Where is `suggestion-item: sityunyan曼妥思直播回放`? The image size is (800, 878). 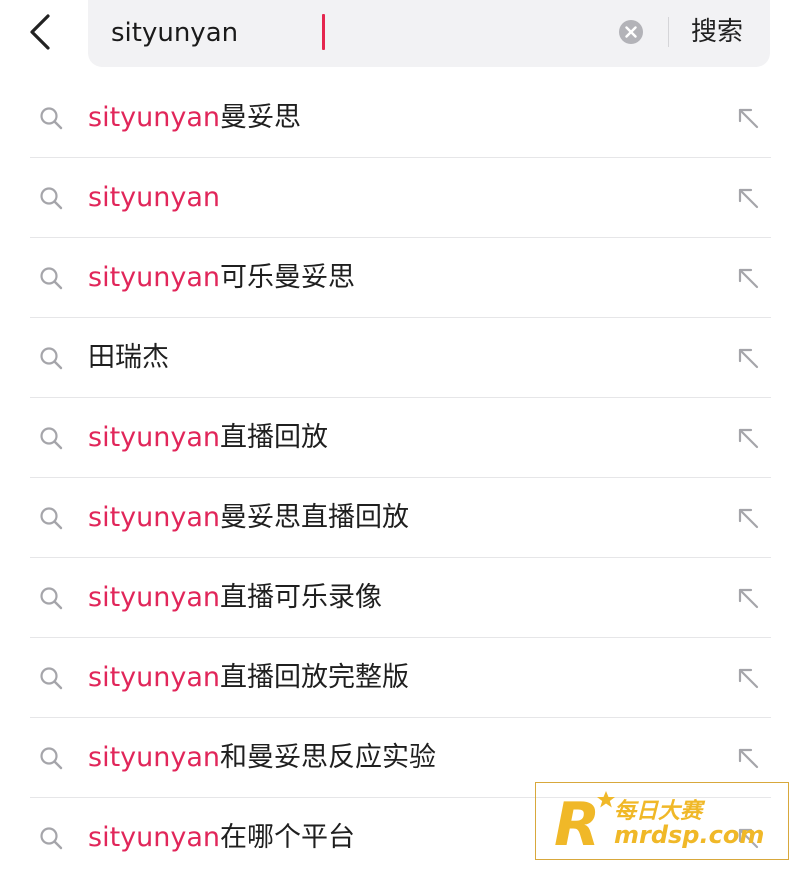
suggestion-item: sityunyan曼妥思直播回放 is located at coordinates (400, 518).